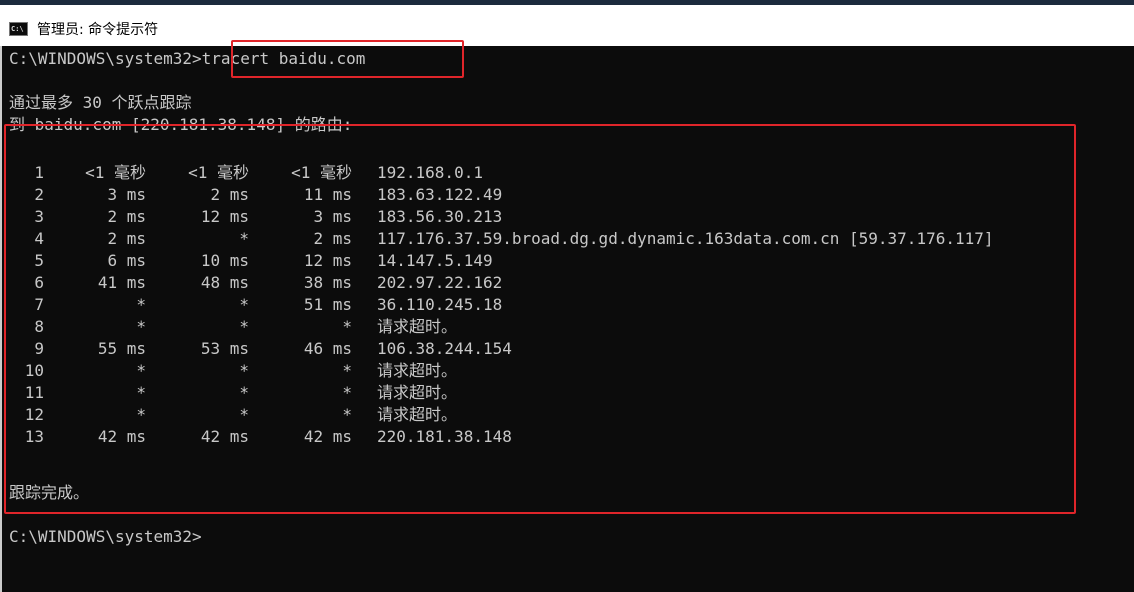  I want to click on command-prompt: C:\WINDOWS\system32>, so click(105, 58).